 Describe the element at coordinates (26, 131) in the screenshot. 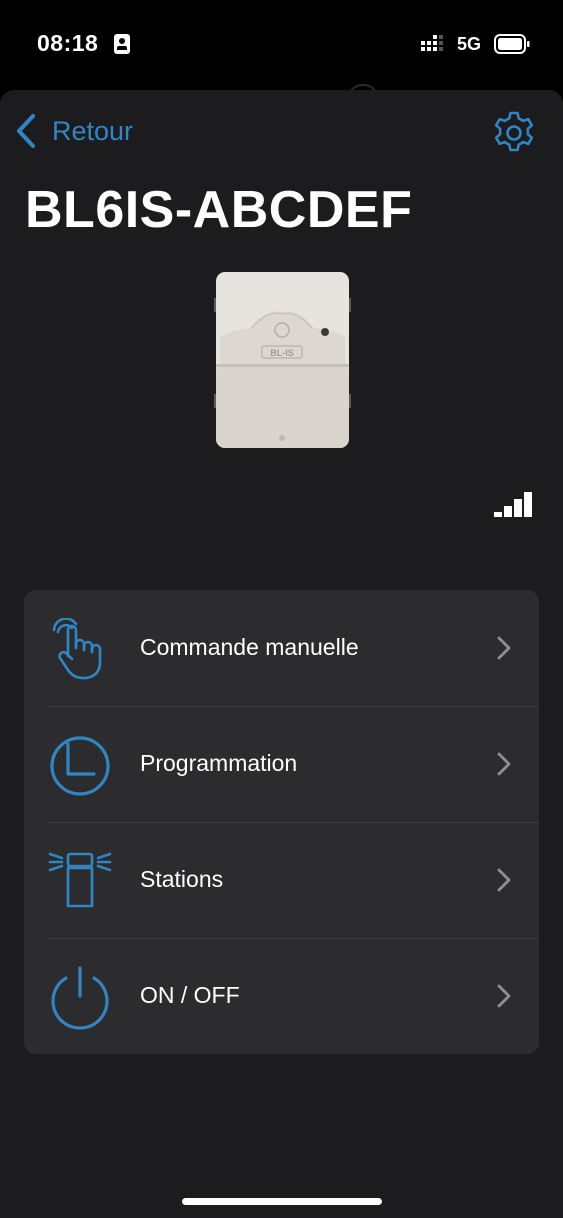

I see `chevron-left-icon` at that location.